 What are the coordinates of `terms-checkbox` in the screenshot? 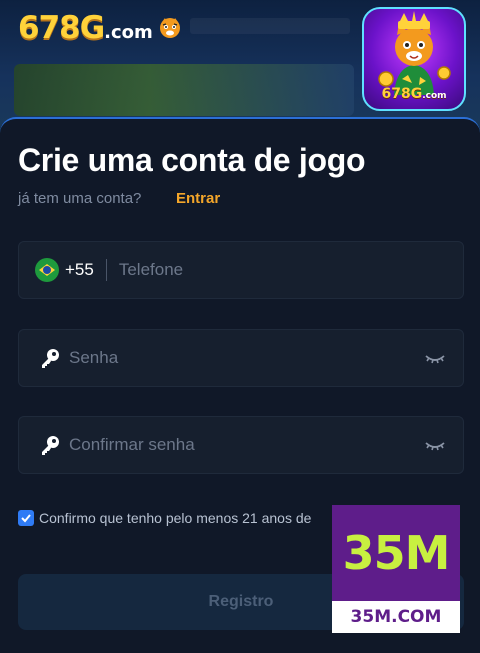 It's located at (26, 518).